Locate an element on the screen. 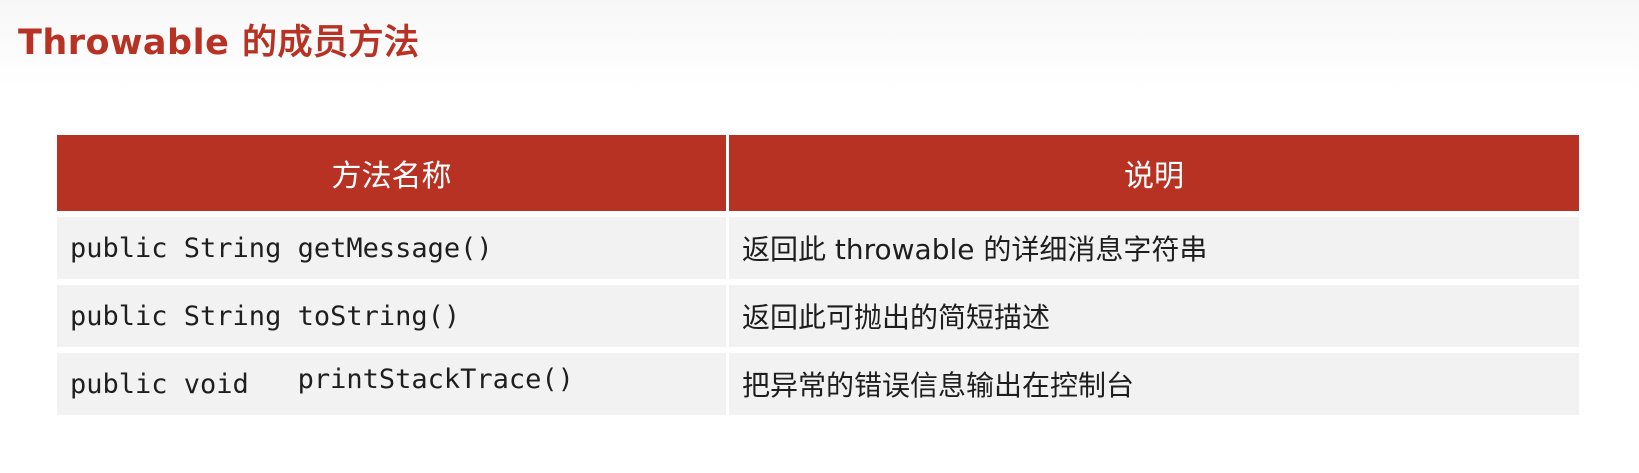  method-description: 把异常的错误信息输出在控制台 is located at coordinates (1154, 384).